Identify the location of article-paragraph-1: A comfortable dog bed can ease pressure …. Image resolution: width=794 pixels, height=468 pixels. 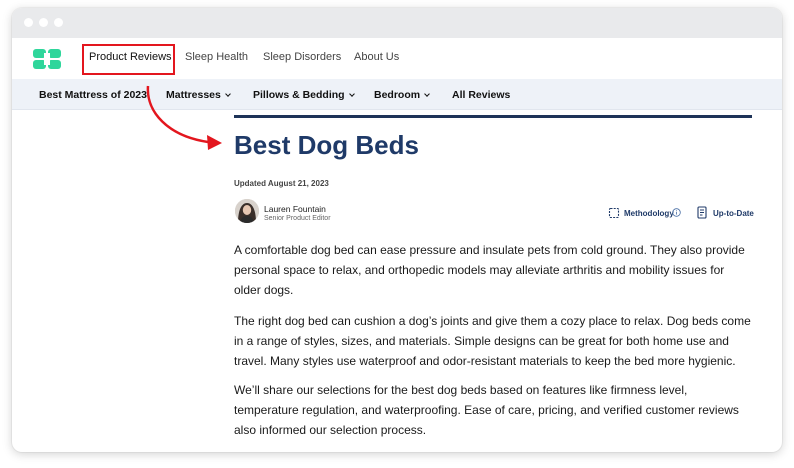
(489, 270).